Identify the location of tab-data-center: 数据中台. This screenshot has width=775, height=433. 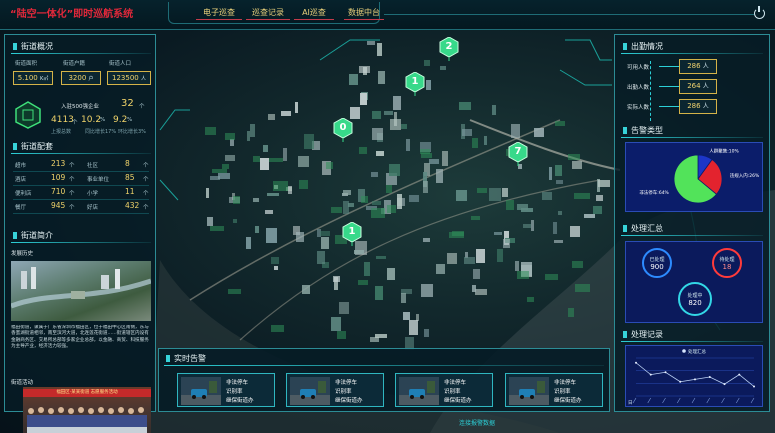
(364, 13).